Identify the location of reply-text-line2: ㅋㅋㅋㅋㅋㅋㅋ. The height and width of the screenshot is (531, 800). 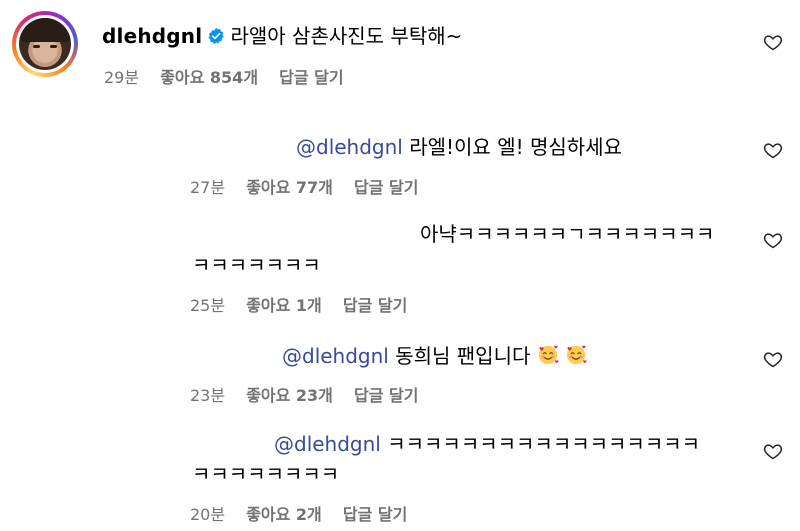
(256, 265).